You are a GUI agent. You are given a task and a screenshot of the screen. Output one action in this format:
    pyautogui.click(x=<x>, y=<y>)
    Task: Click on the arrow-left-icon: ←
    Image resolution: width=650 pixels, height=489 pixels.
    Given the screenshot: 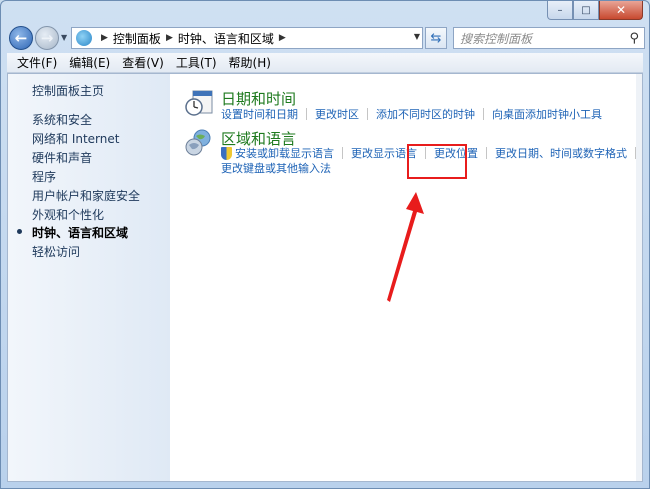 What is the action you would take?
    pyautogui.click(x=21, y=38)
    